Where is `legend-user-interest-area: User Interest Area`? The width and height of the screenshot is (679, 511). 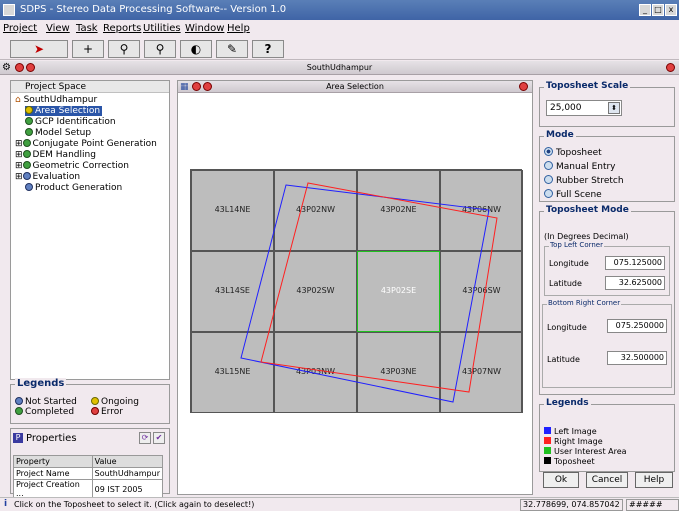 legend-user-interest-area: User Interest Area is located at coordinates (585, 451).